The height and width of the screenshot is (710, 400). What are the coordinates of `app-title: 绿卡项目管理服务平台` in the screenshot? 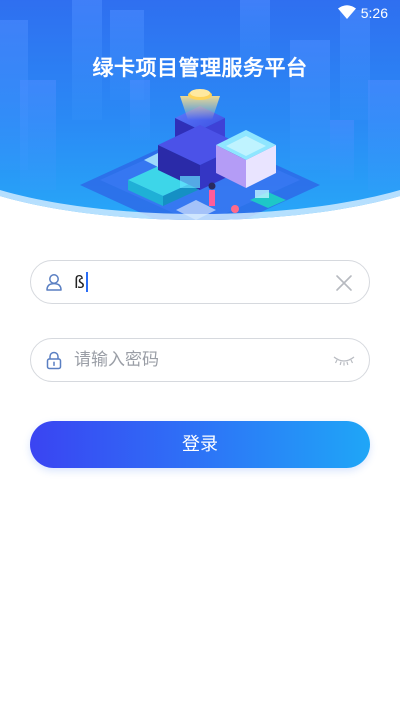 It's located at (200, 68).